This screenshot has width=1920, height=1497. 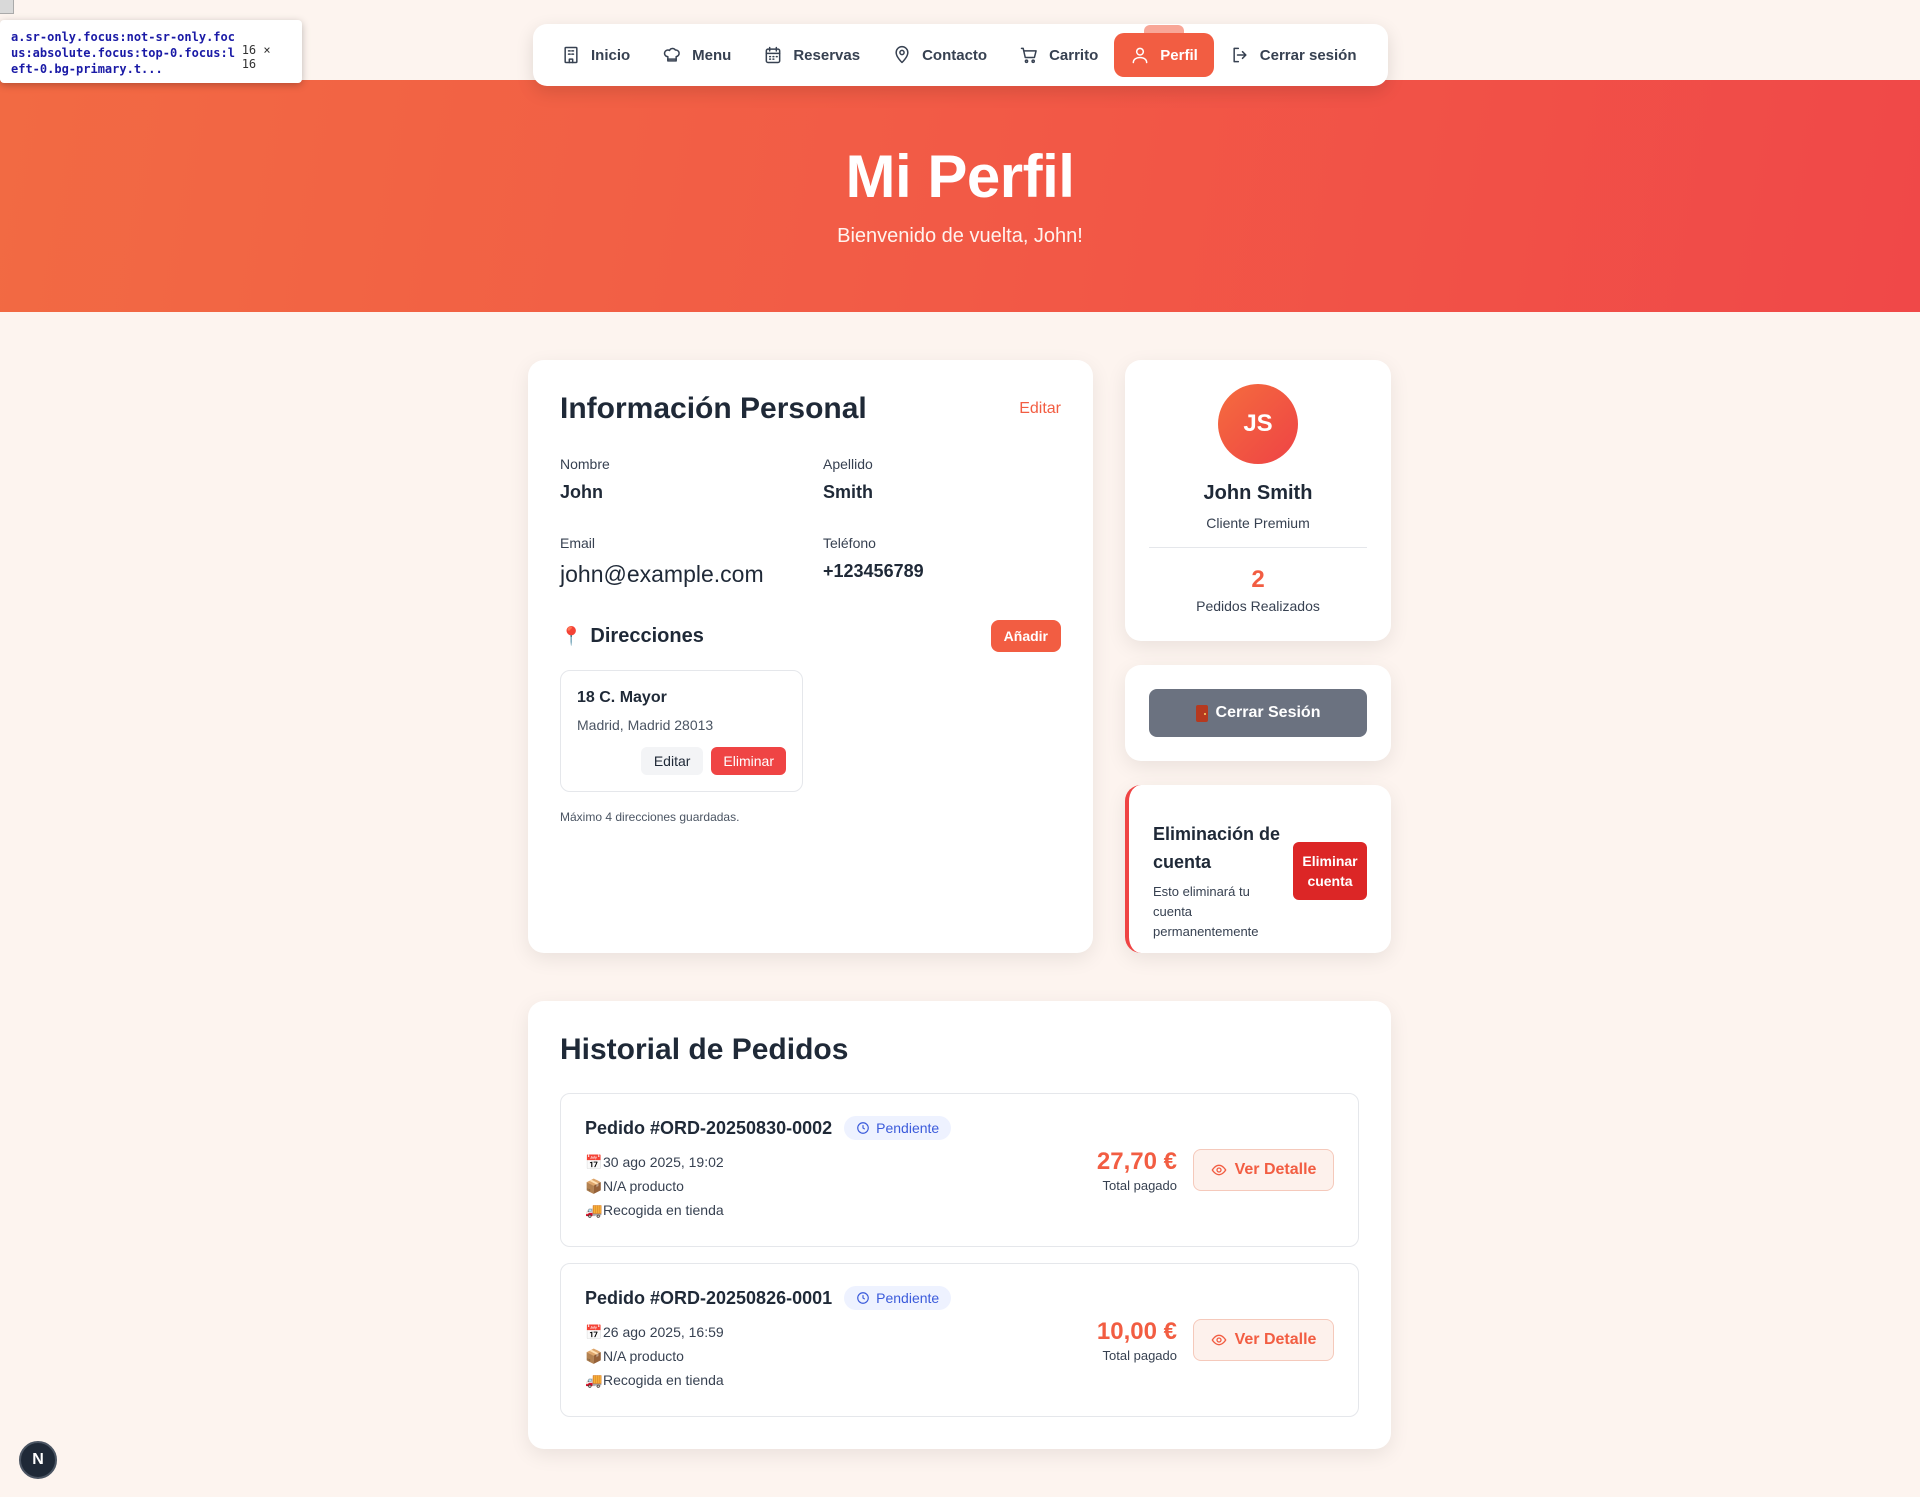 I want to click on delete-account-button: Eliminar cuenta, so click(x=1330, y=871).